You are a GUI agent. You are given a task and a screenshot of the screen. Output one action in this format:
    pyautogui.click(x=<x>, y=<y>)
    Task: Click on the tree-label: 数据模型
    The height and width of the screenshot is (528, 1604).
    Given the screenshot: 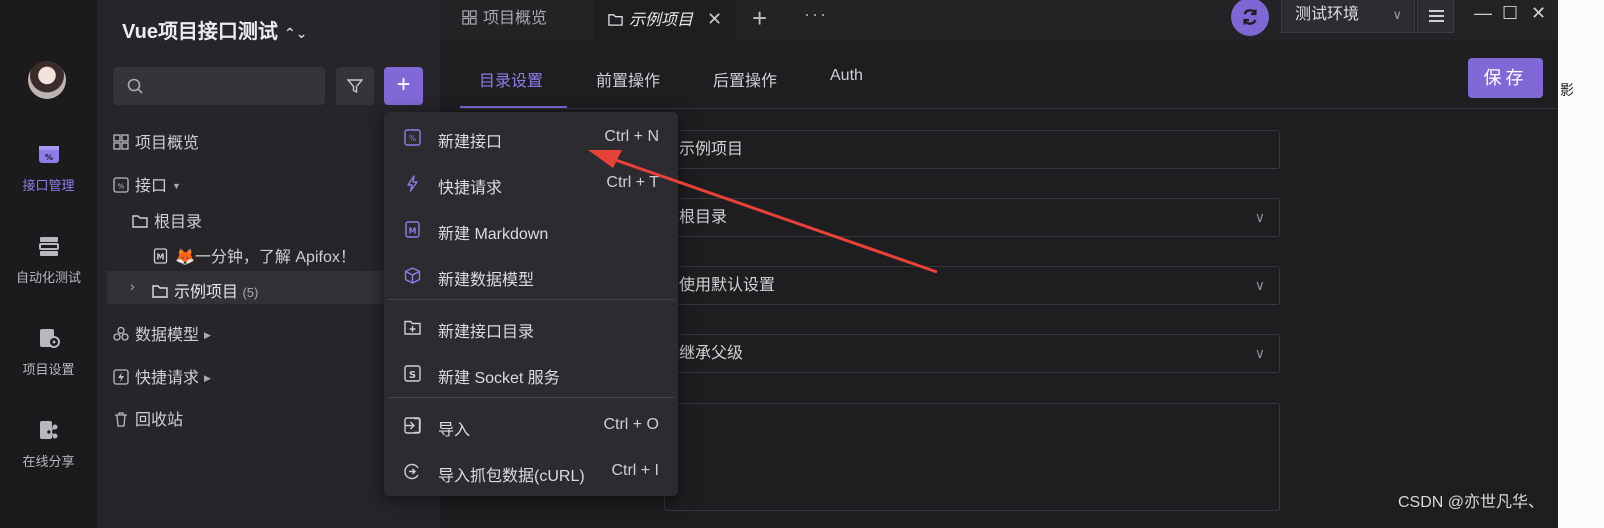 What is the action you would take?
    pyautogui.click(x=167, y=335)
    